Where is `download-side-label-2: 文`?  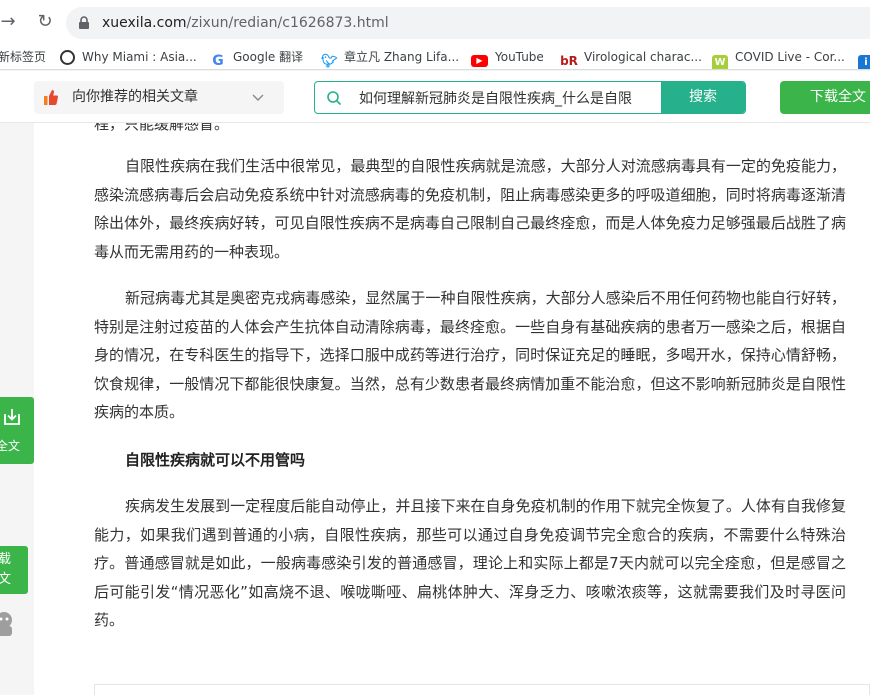 download-side-label-2: 文 is located at coordinates (6, 579).